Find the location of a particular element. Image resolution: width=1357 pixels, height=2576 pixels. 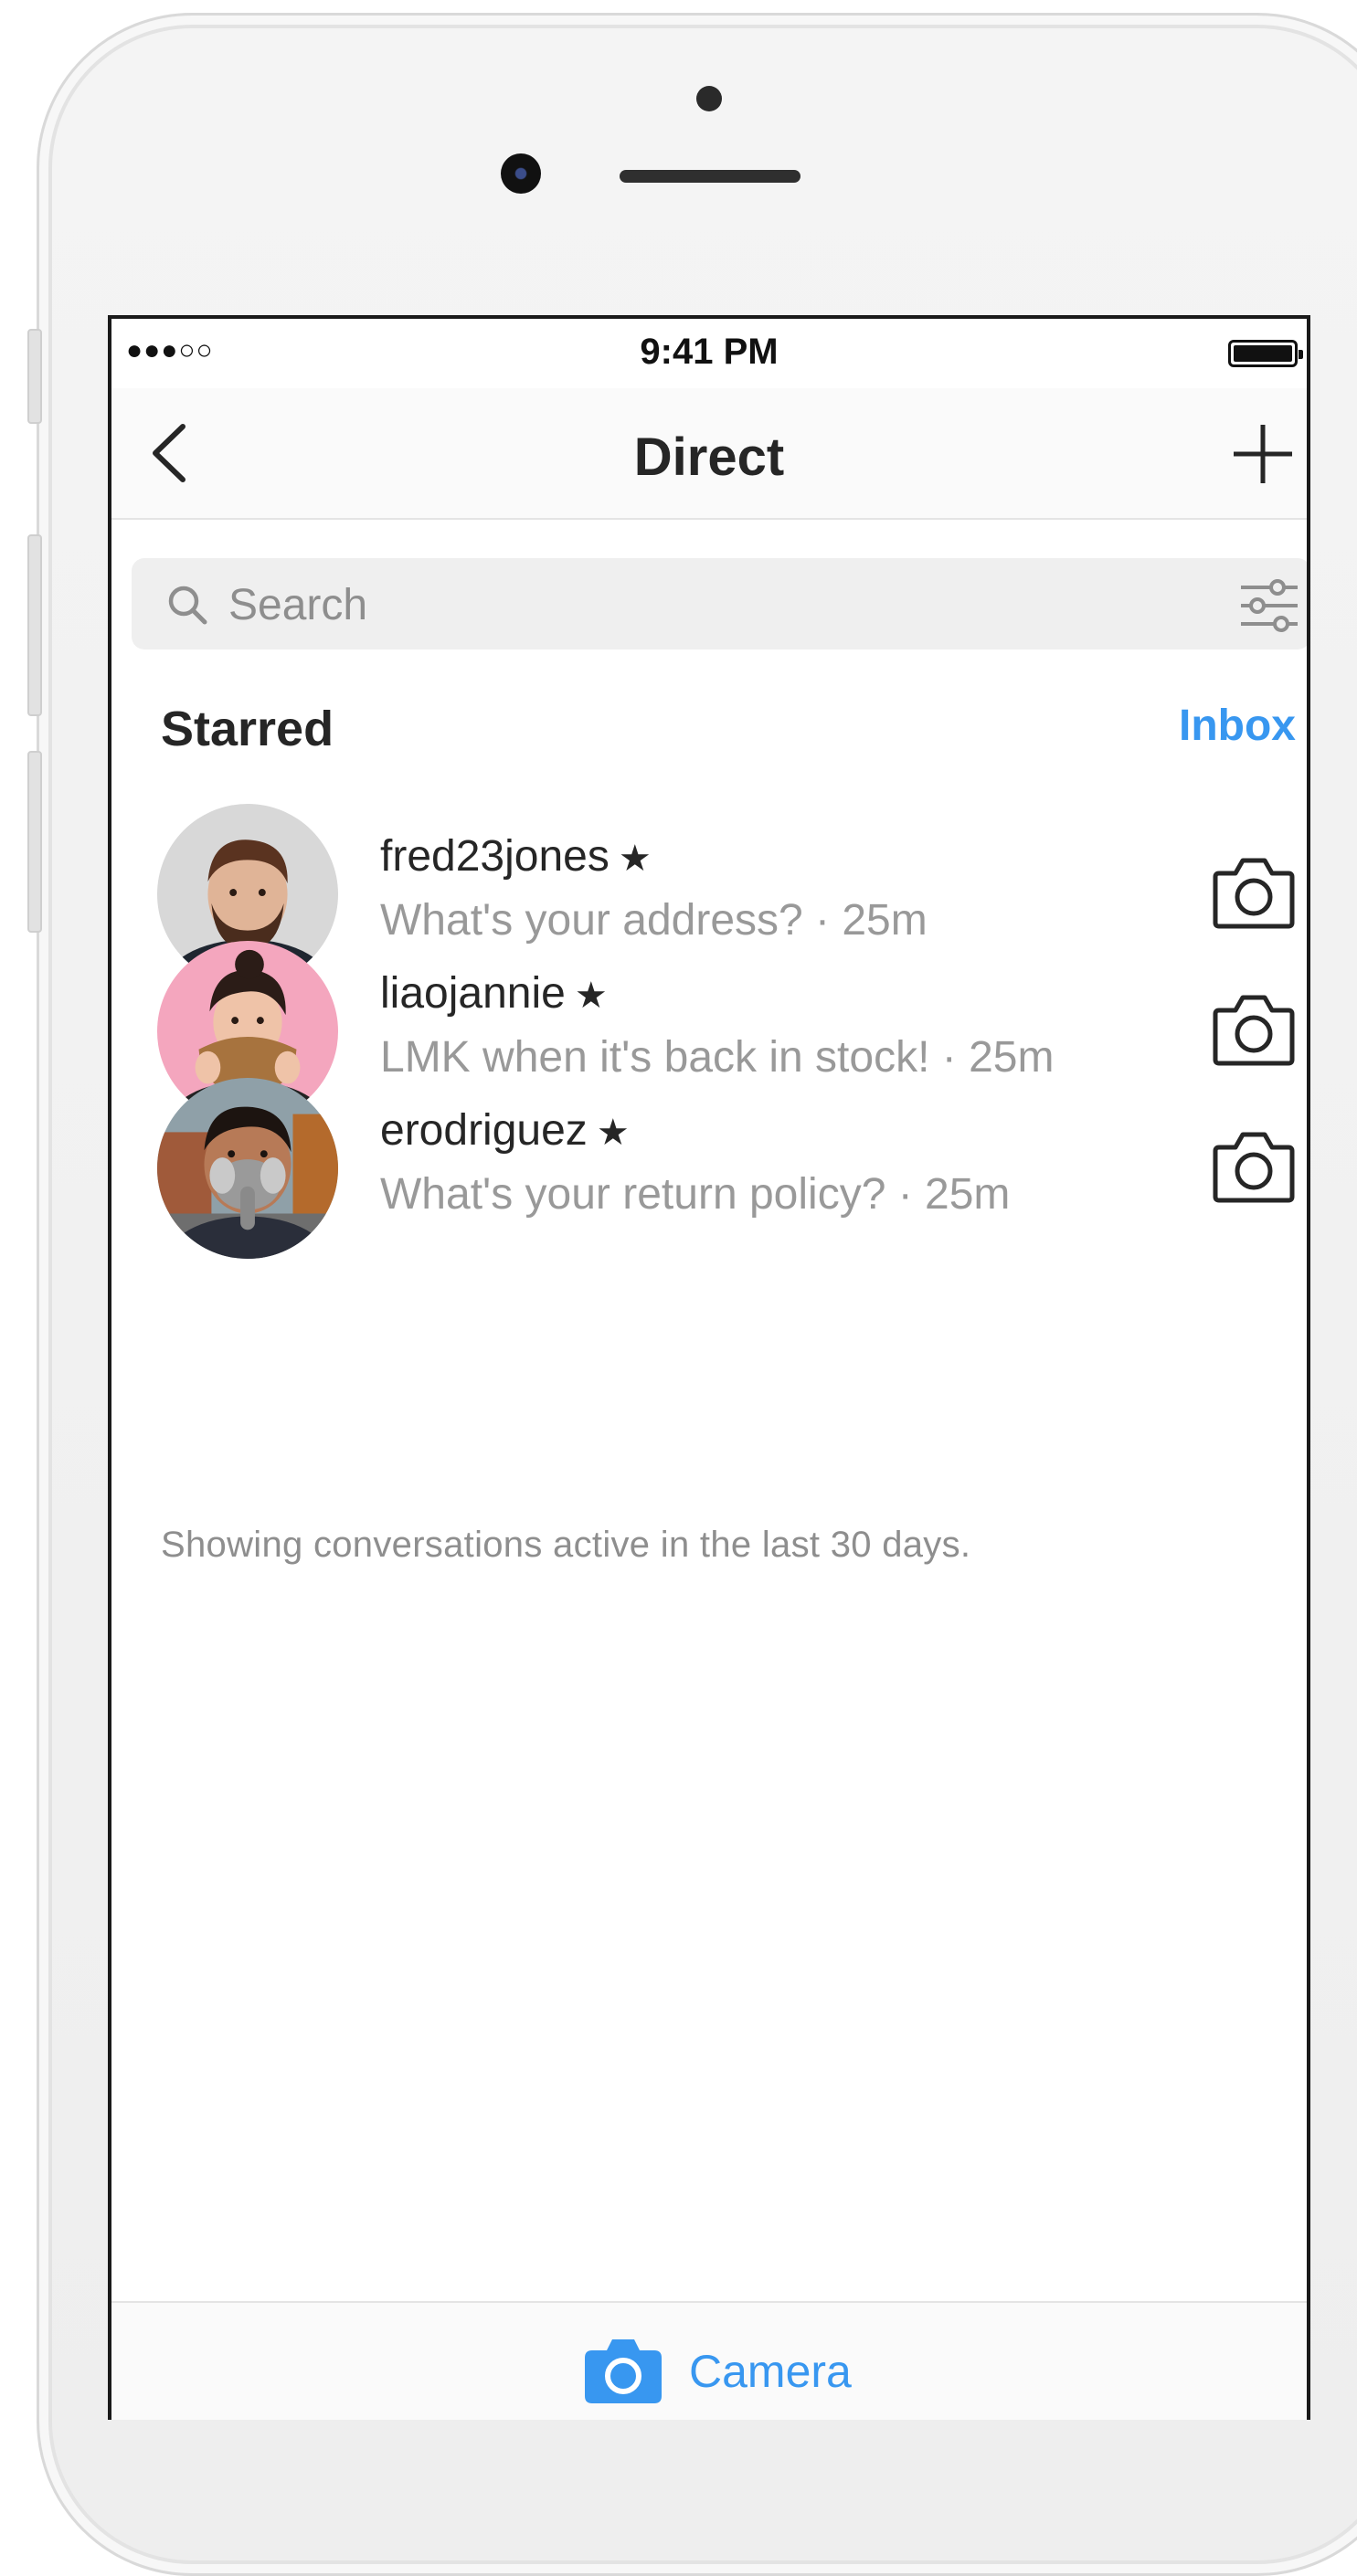

new-message-button is located at coordinates (1263, 454).